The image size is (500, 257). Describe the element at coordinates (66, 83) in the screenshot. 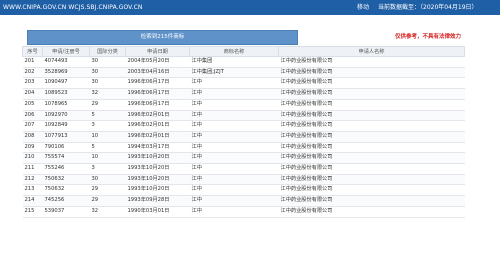

I see `registration-number-link: 1090497` at that location.